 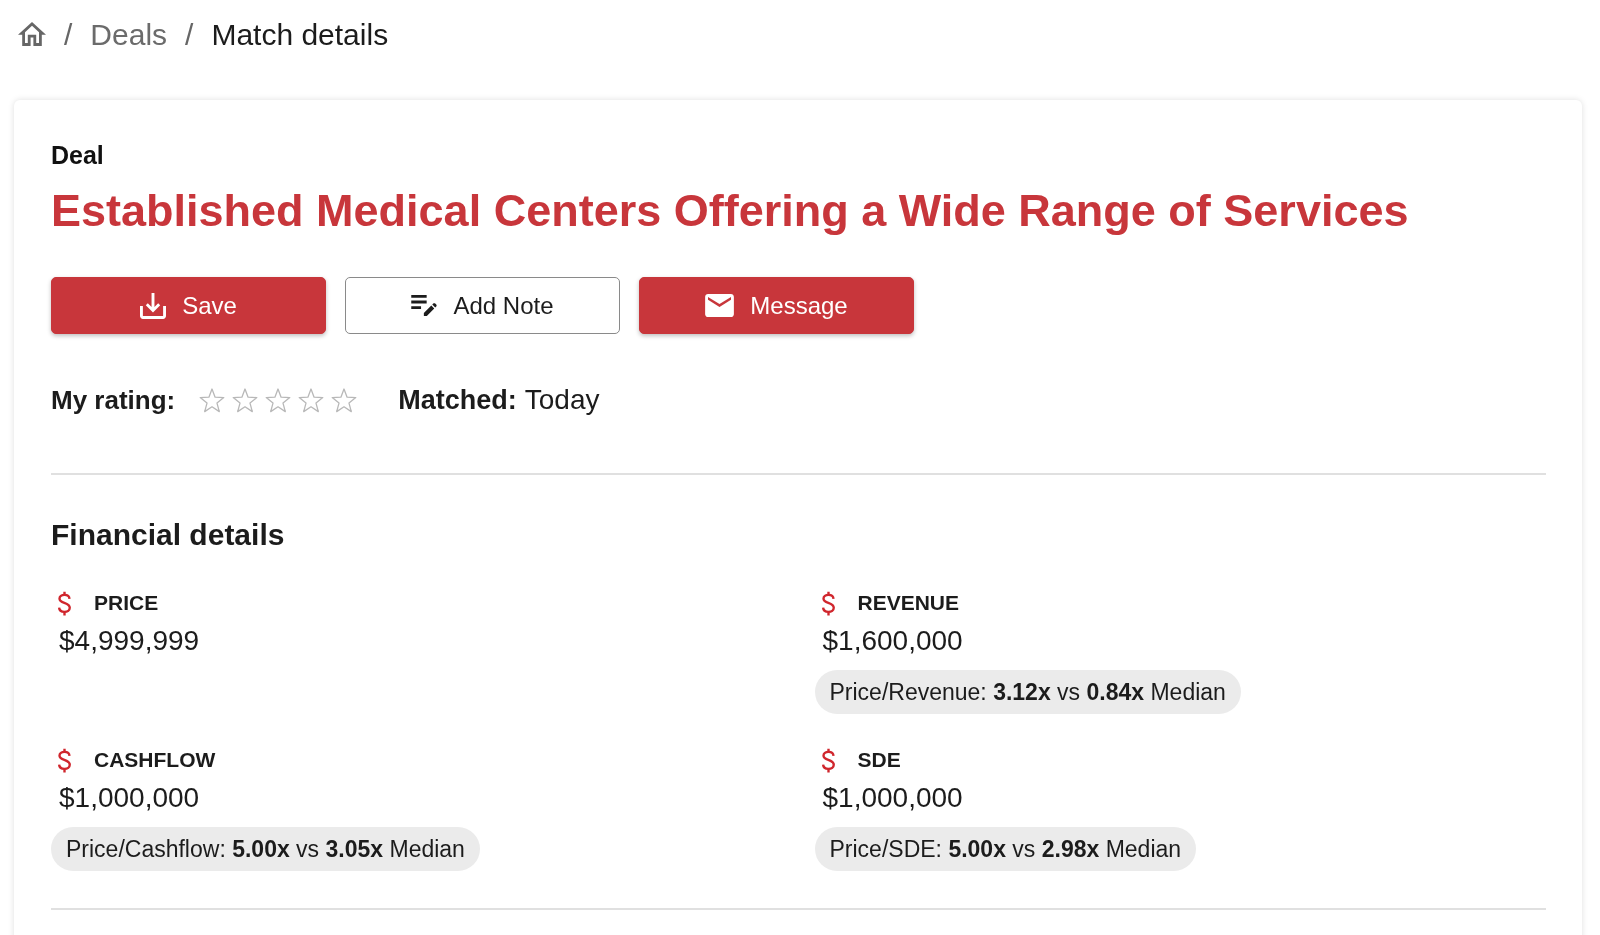 What do you see at coordinates (113, 400) in the screenshot?
I see `rating-label: My rating:` at bounding box center [113, 400].